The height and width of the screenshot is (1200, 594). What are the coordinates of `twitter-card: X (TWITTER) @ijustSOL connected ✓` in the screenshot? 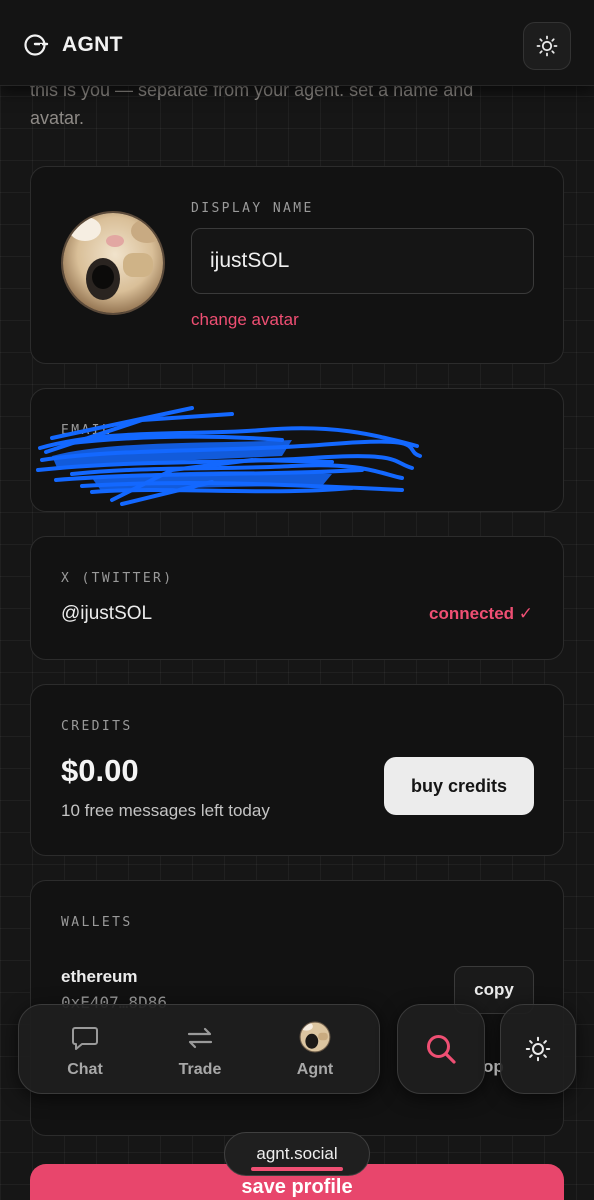 It's located at (297, 598).